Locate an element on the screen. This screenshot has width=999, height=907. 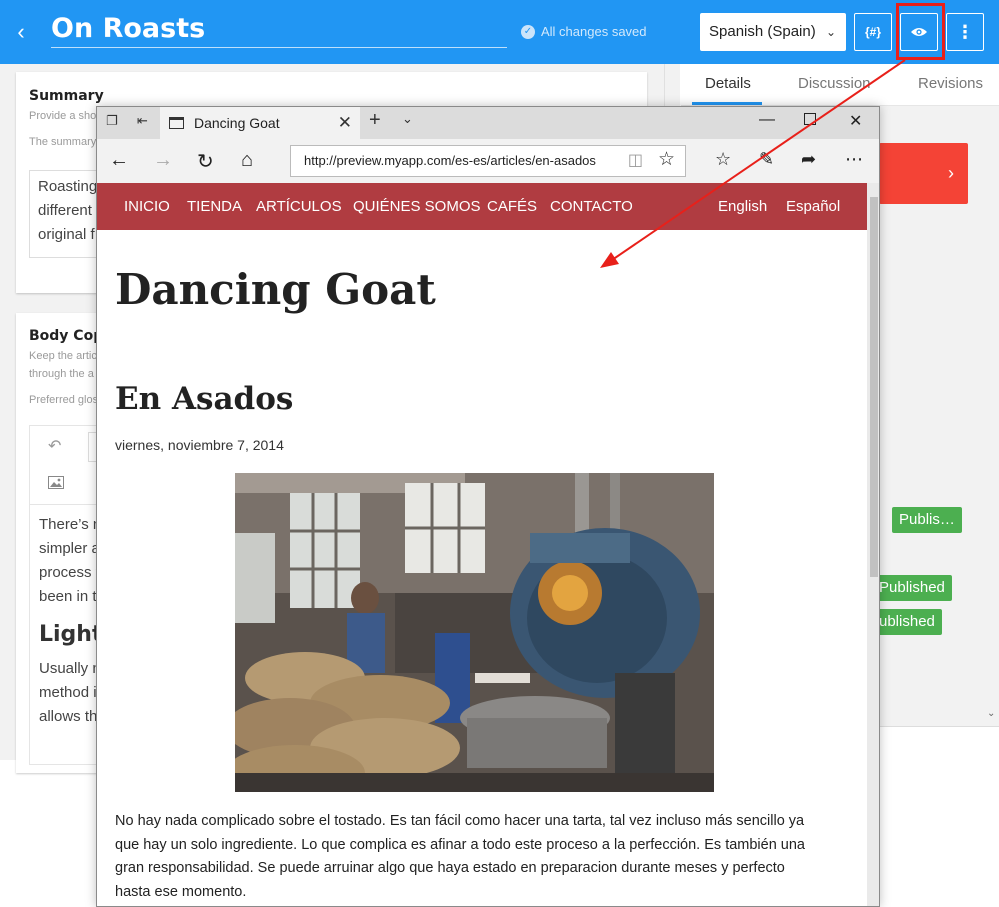
window-close-icon: ✕ is located at coordinates (855, 121).